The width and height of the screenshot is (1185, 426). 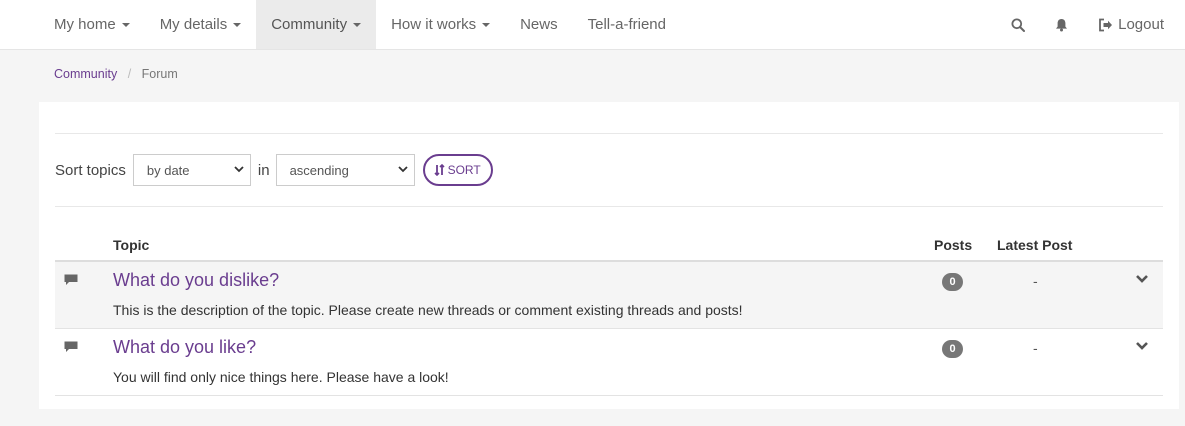 What do you see at coordinates (1035, 245) in the screenshot?
I see `header-latest-post: Latest Post` at bounding box center [1035, 245].